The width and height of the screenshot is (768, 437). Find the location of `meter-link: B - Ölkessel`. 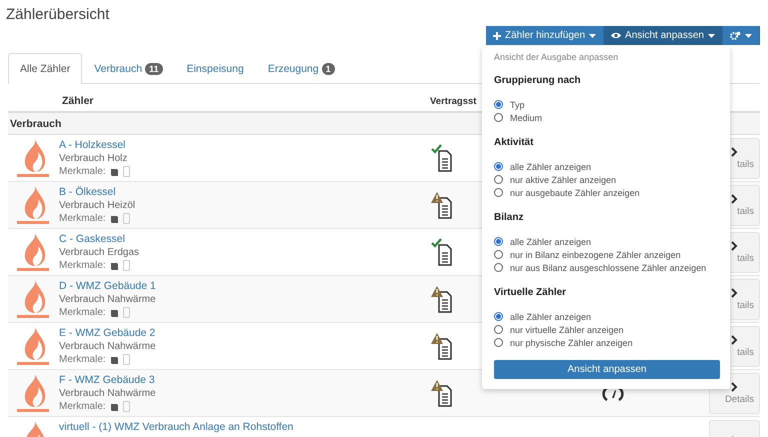

meter-link: B - Ölkessel is located at coordinates (236, 192).